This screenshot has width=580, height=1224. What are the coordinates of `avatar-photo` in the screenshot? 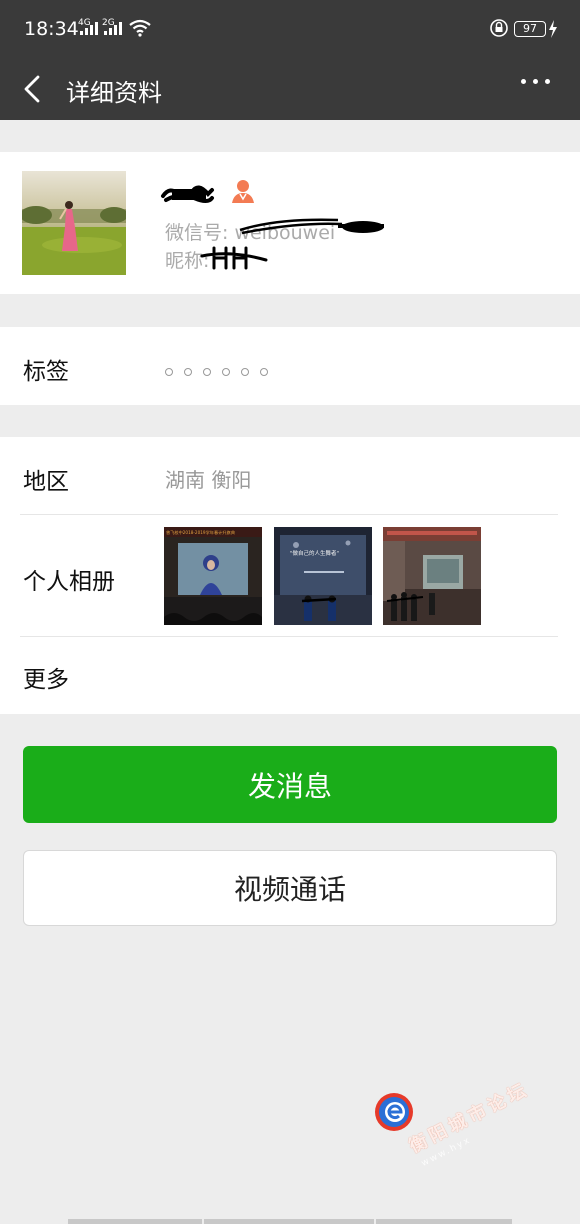 It's located at (74, 223).